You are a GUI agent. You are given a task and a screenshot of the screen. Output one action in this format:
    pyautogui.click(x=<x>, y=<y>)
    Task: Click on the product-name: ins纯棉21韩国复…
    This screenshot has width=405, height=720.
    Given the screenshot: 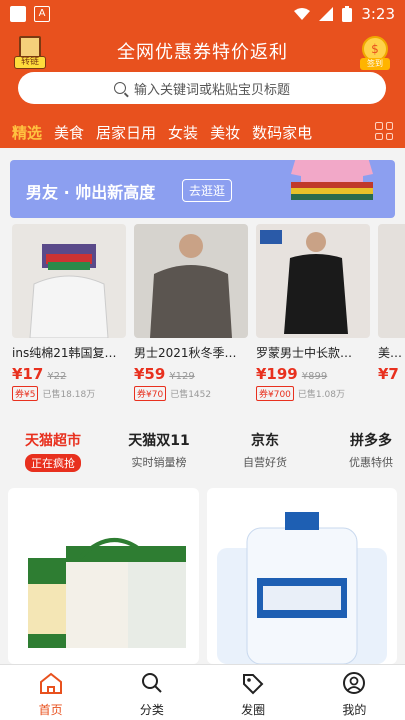 What is the action you would take?
    pyautogui.click(x=64, y=353)
    